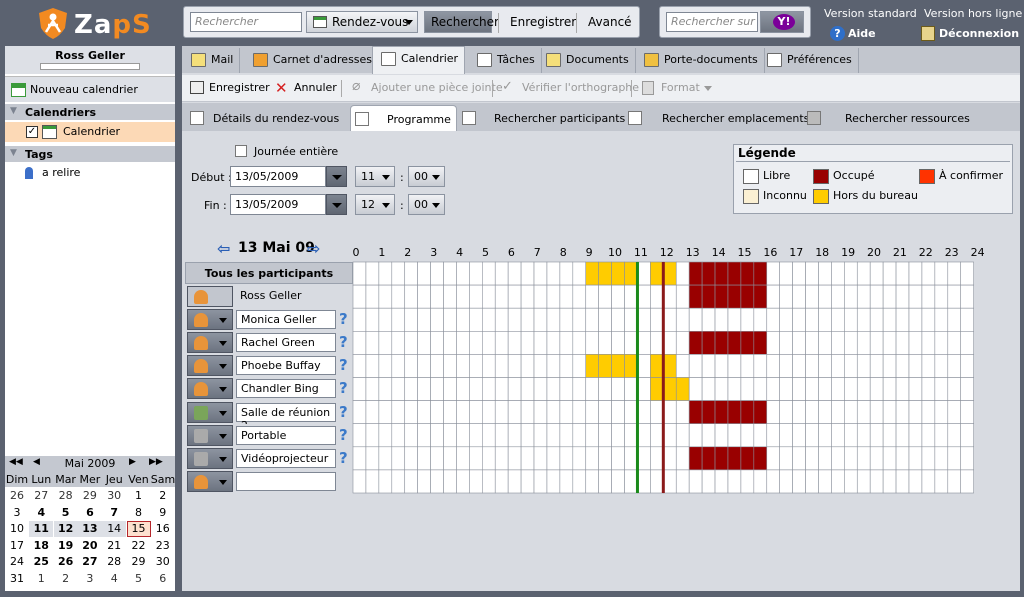 The image size is (1024, 597). Describe the element at coordinates (90, 546) in the screenshot. I see `mini-calendar-day: 20` at that location.